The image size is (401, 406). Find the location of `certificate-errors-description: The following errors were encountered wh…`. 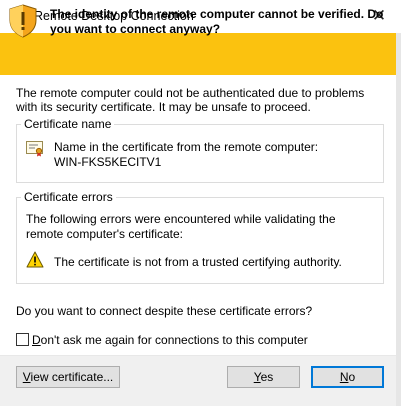

certificate-errors-description: The following errors were encountered wh… is located at coordinates (181, 226).